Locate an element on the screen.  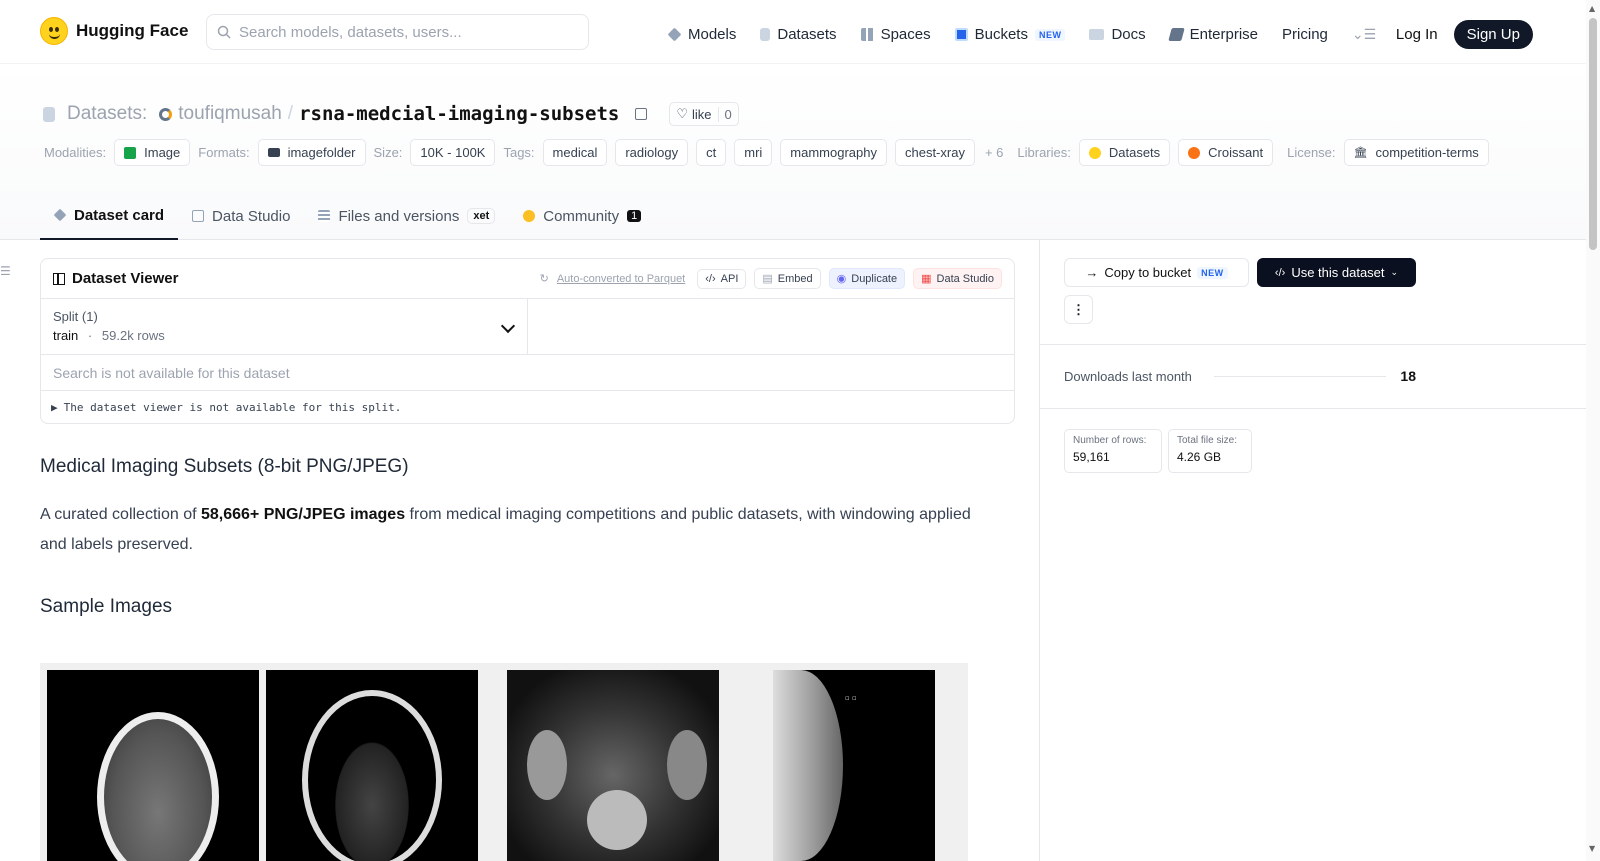
chevron-down-icon: ⌄ is located at coordinates (1394, 272).